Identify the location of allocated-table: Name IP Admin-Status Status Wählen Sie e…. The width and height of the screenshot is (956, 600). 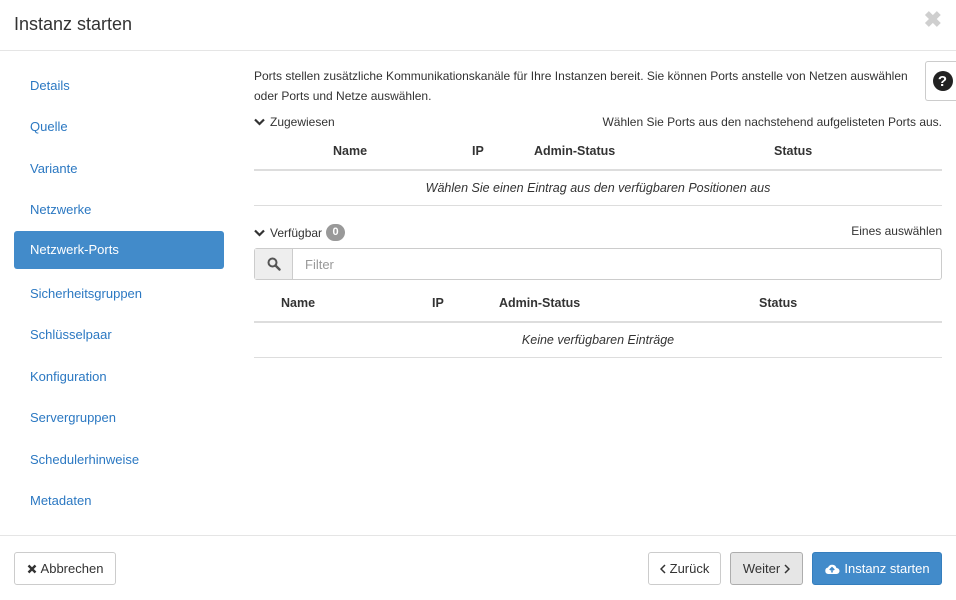
(598, 172).